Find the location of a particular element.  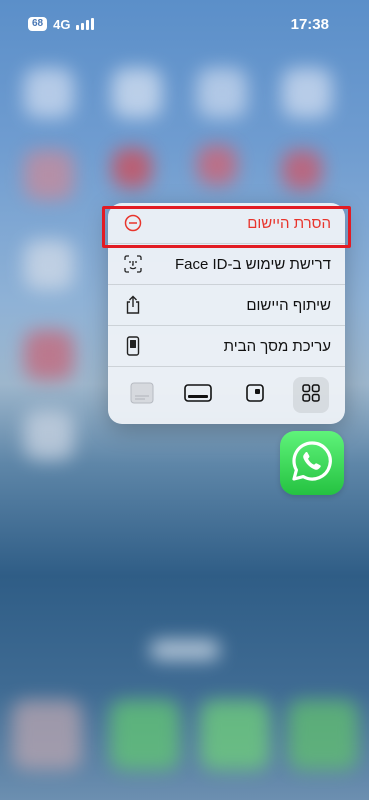

signal-icon is located at coordinates (85, 24).